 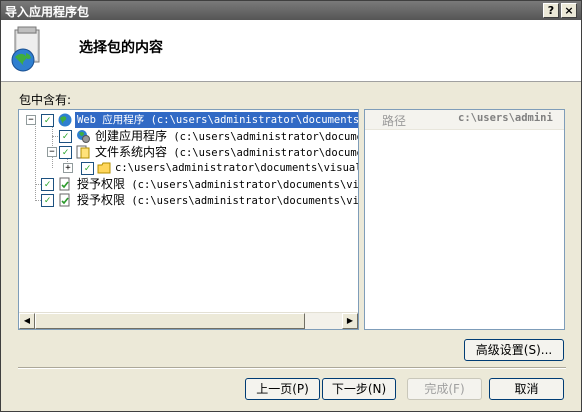 What do you see at coordinates (65, 120) in the screenshot?
I see `globe-icon` at bounding box center [65, 120].